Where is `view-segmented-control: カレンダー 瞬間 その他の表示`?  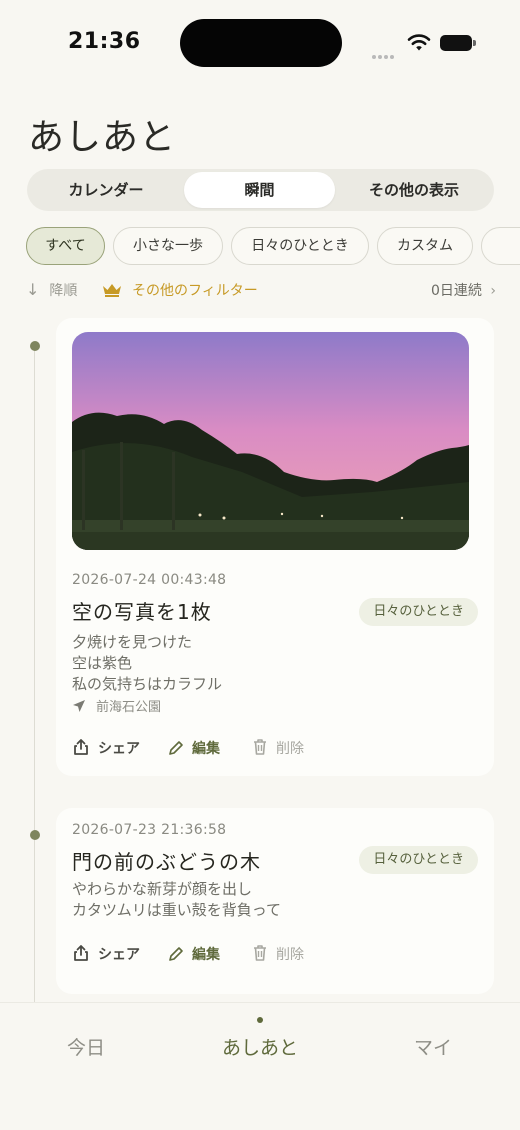
view-segmented-control: カレンダー 瞬間 その他の表示 is located at coordinates (260, 190).